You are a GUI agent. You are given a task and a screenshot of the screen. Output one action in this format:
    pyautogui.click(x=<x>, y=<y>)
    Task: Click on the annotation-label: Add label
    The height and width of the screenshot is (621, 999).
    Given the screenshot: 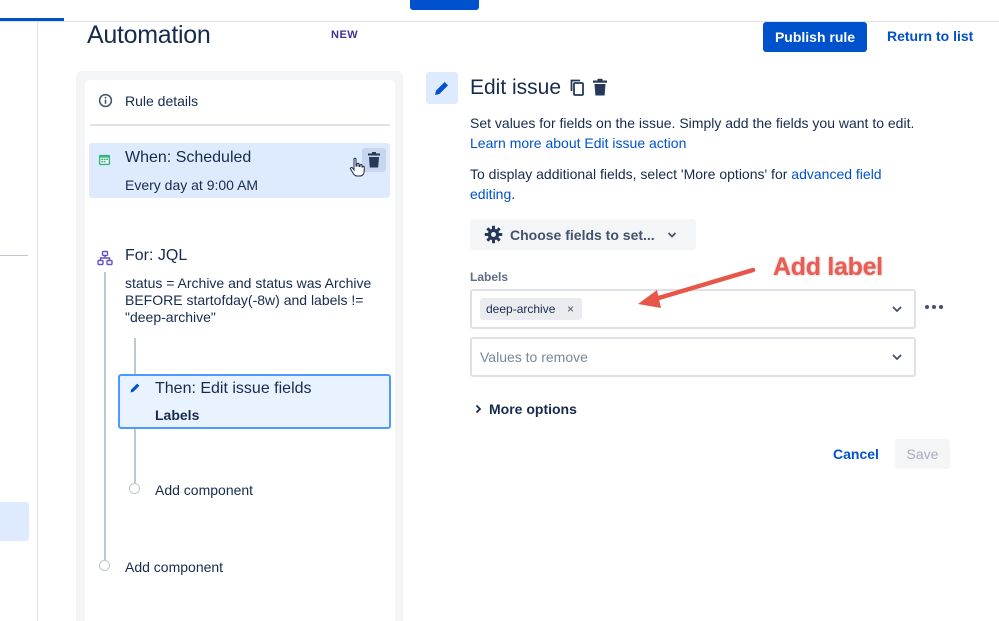 What is the action you would take?
    pyautogui.click(x=827, y=266)
    